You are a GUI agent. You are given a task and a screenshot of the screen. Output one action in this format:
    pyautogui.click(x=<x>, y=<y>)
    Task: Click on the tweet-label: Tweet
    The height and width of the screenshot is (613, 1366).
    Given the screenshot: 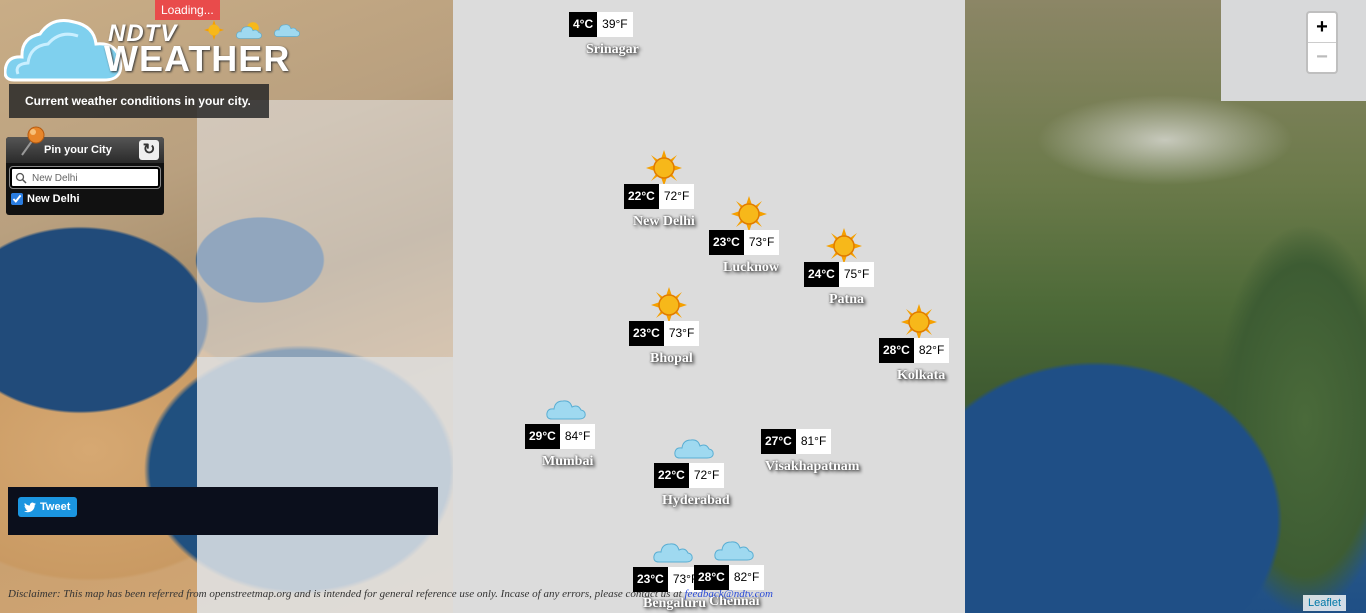 What is the action you would take?
    pyautogui.click(x=55, y=507)
    